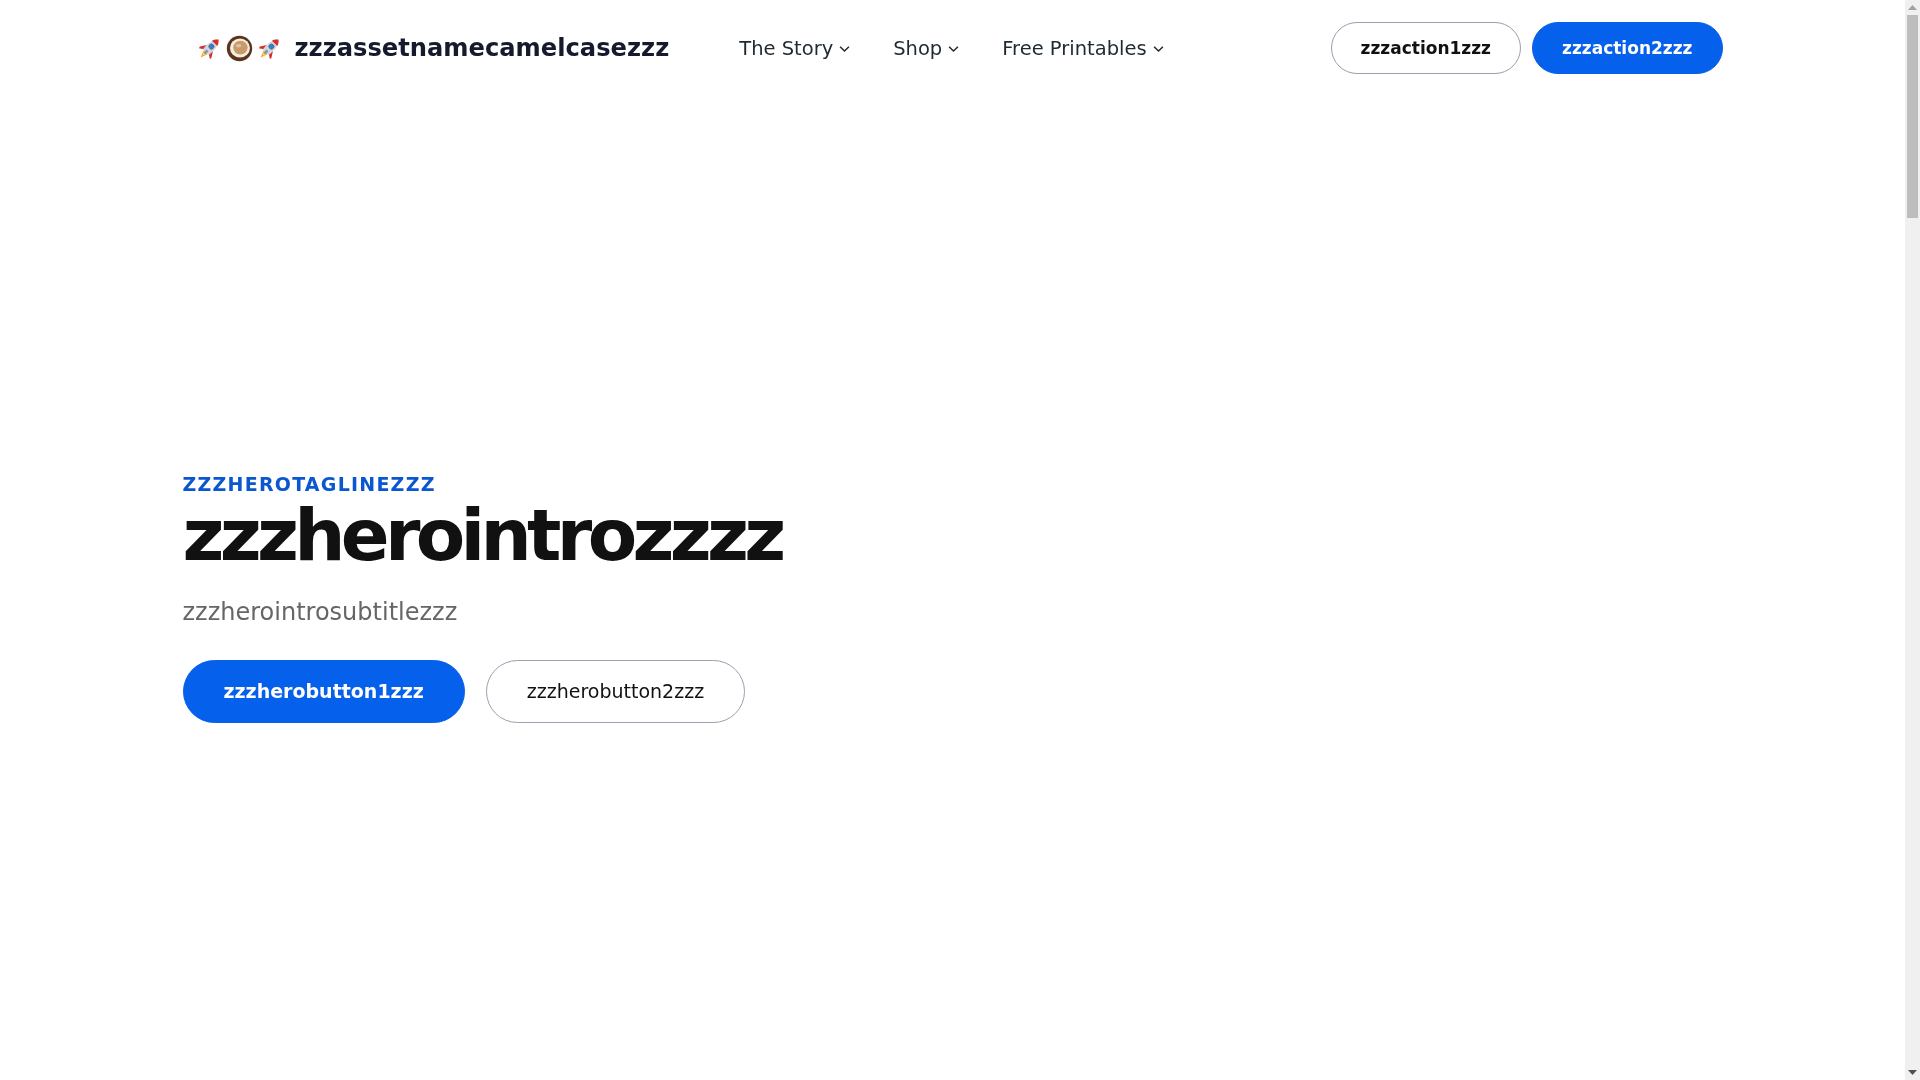  Describe the element at coordinates (1627, 48) in the screenshot. I see `header-action-button: zzzaction2zzz` at that location.